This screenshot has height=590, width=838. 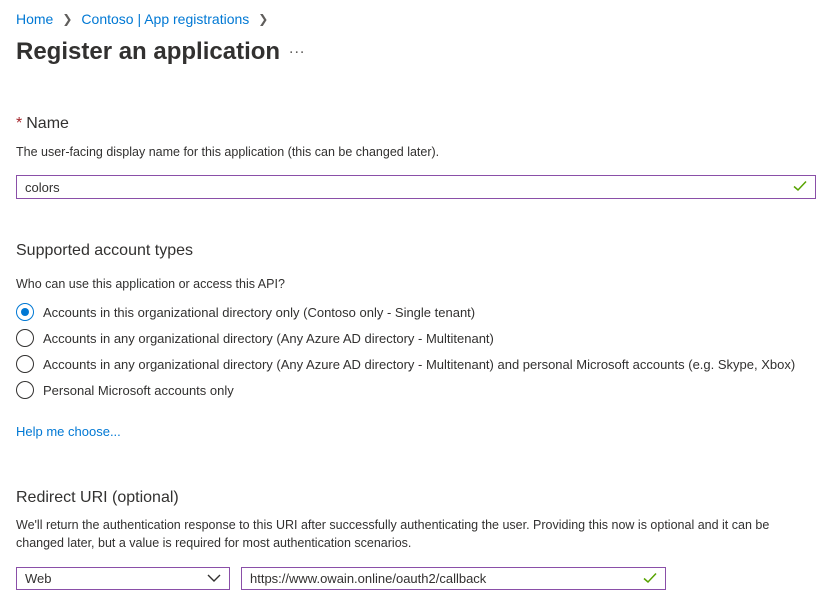 What do you see at coordinates (148, 51) in the screenshot?
I see `page-title: Register an application` at bounding box center [148, 51].